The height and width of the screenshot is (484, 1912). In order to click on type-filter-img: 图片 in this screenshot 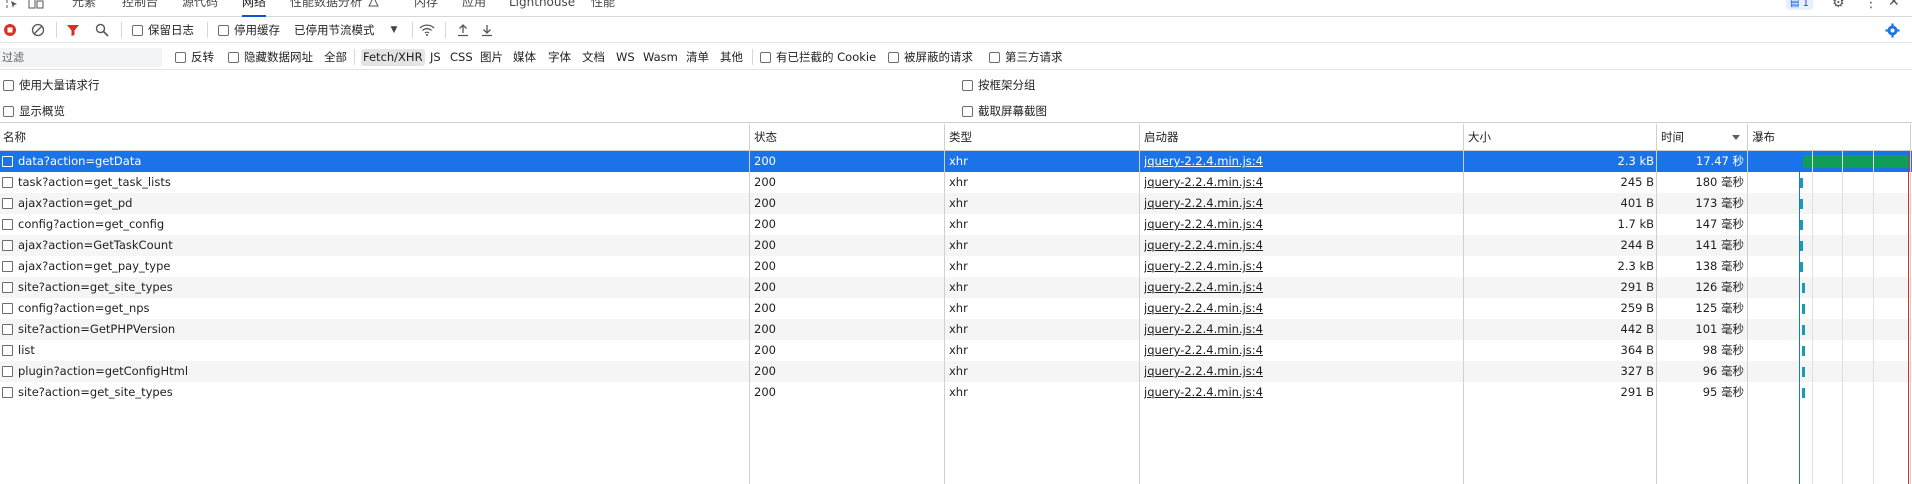, I will do `click(491, 57)`.